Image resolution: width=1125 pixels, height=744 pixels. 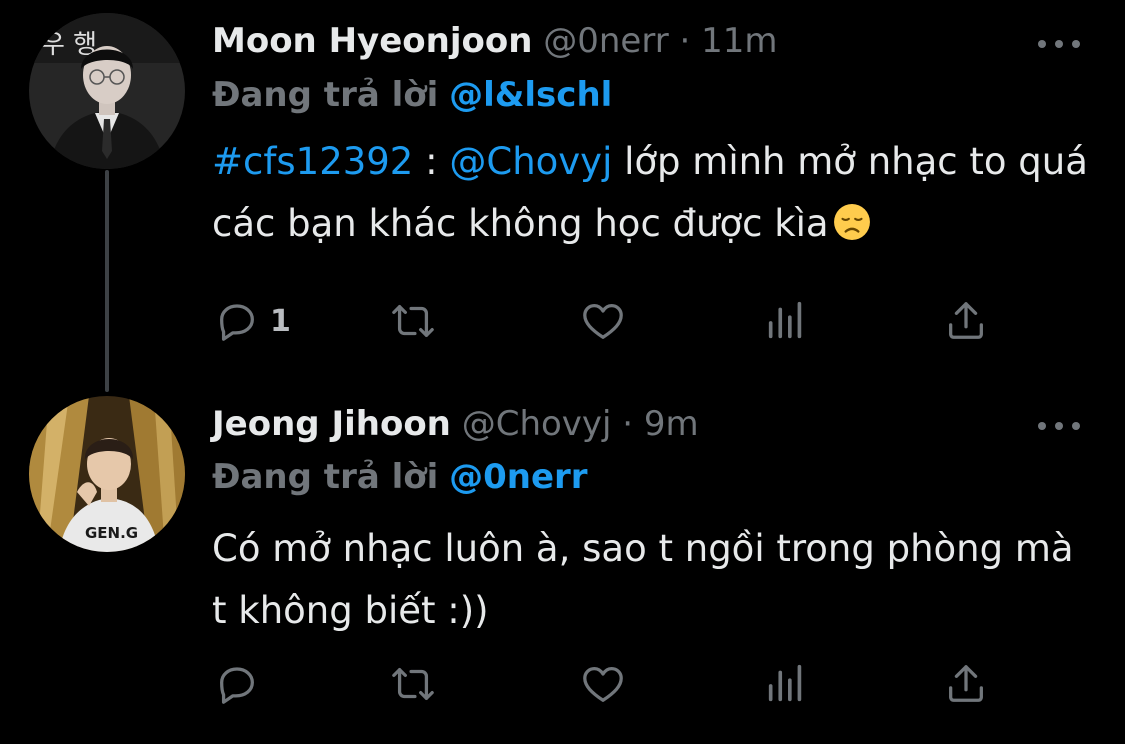 I want to click on user-handle: @0nerr, so click(x=605, y=41).